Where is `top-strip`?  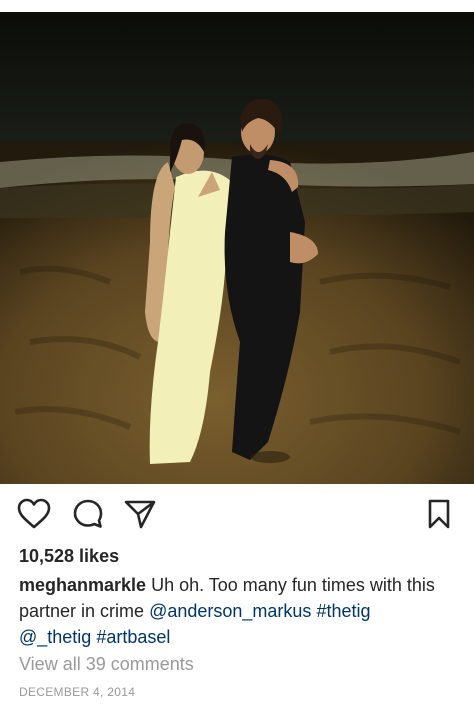
top-strip is located at coordinates (237, 6).